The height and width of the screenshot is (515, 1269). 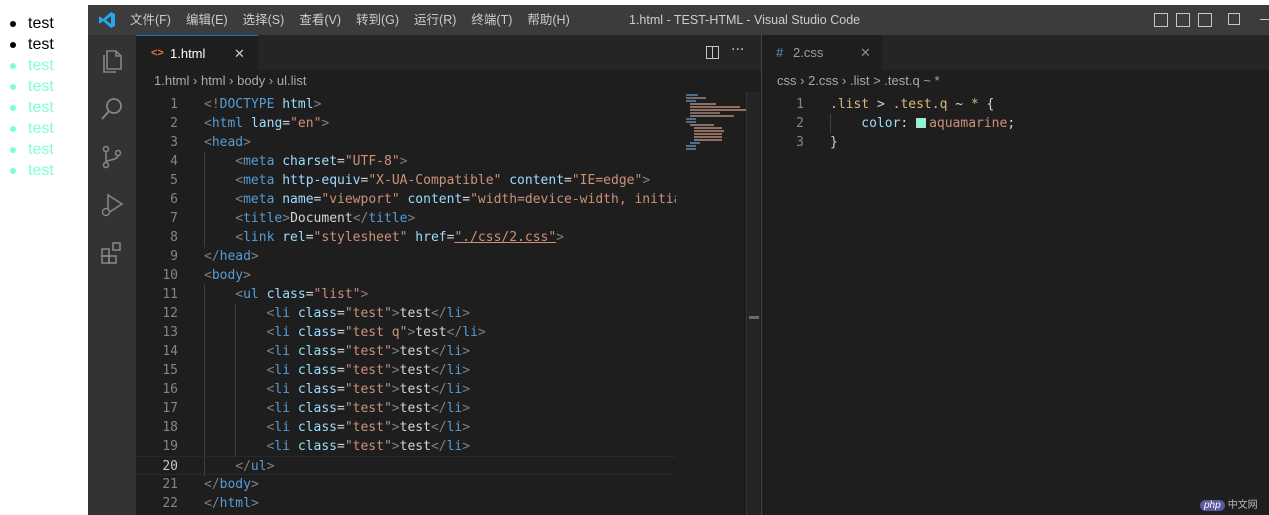 What do you see at coordinates (968, 123) in the screenshot?
I see `code-token: aquamarine` at bounding box center [968, 123].